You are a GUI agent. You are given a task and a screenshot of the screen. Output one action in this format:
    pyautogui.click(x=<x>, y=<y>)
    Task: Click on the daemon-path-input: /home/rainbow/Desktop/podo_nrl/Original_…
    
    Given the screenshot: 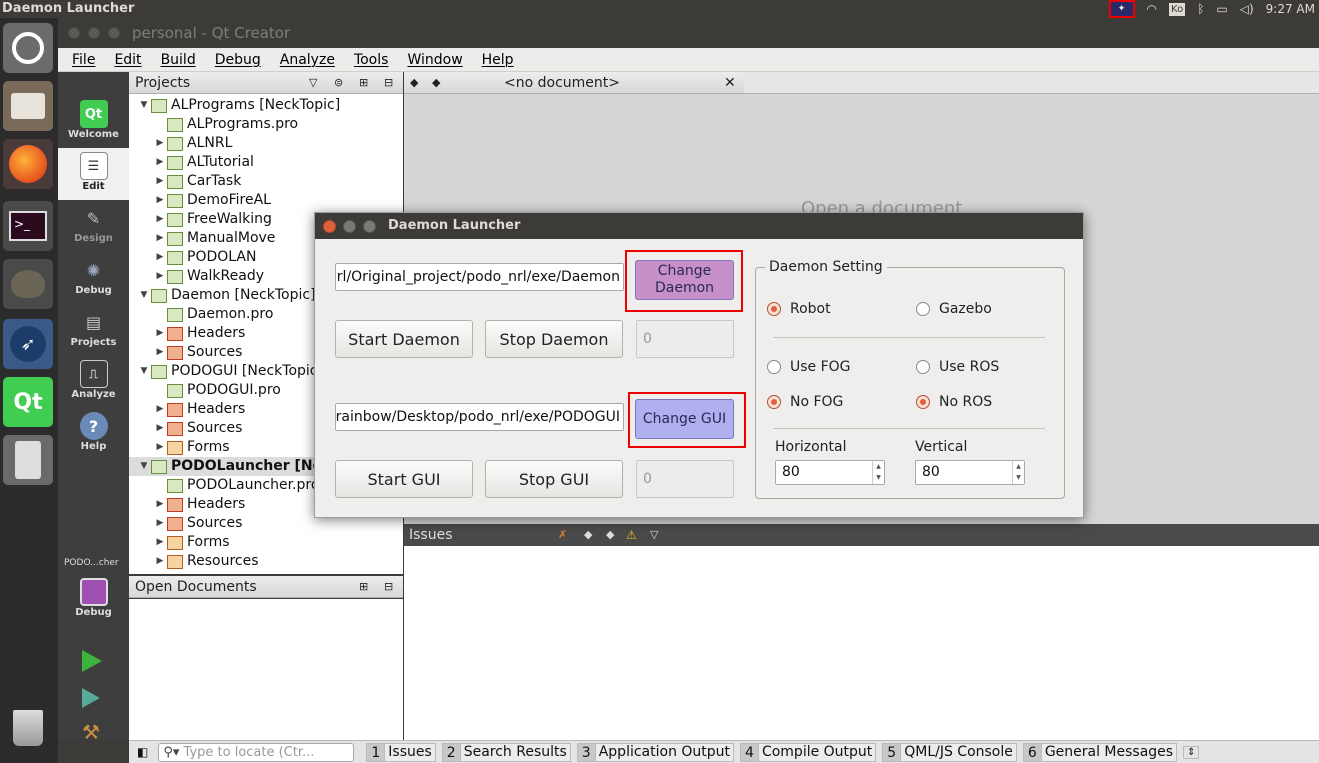 What is the action you would take?
    pyautogui.click(x=479, y=277)
    